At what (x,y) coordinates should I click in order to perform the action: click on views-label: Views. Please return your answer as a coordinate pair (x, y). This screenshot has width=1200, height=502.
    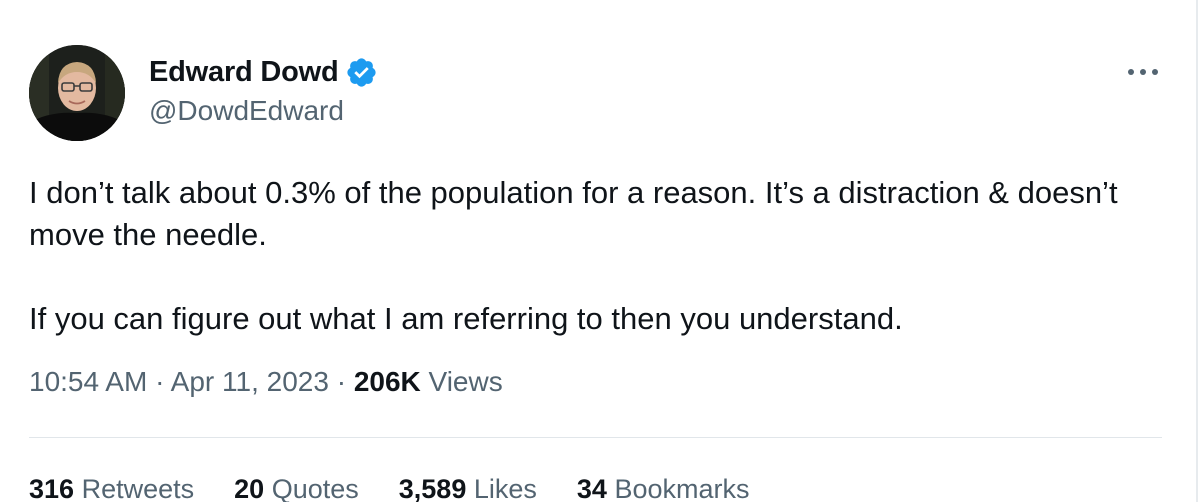
    Looking at the image, I should click on (465, 381).